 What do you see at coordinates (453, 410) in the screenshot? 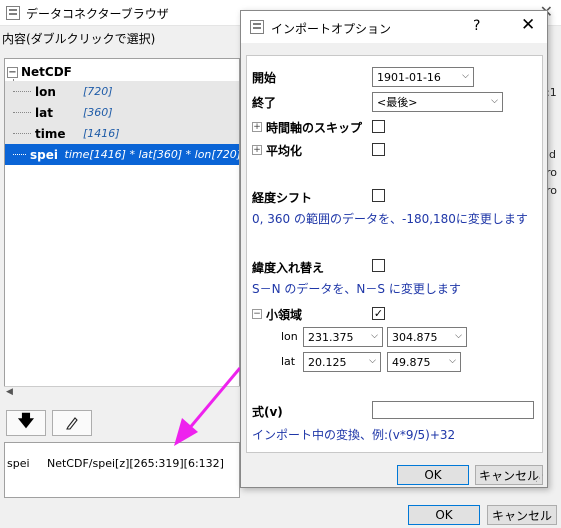
I see `formula-input` at bounding box center [453, 410].